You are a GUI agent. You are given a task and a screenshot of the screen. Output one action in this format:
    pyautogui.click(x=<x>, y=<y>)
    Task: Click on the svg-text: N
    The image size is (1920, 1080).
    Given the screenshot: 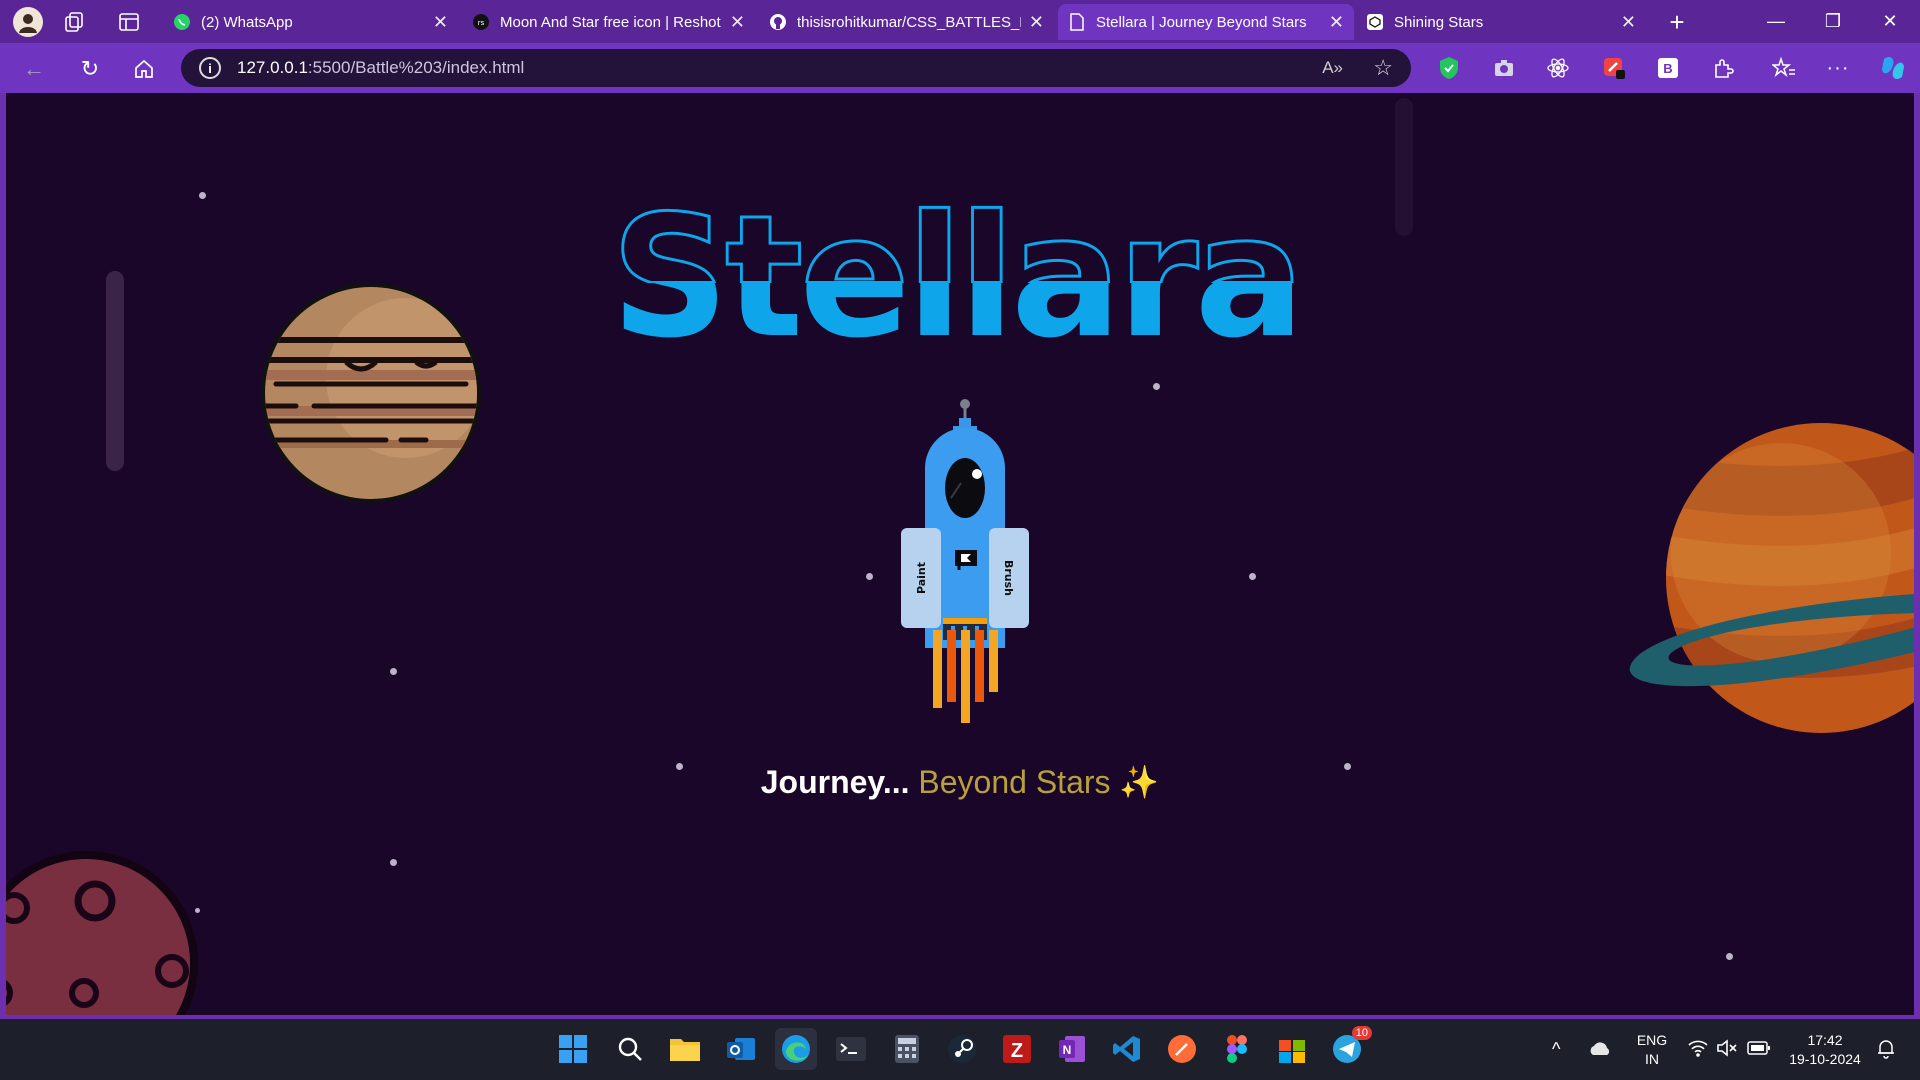 What is the action you would take?
    pyautogui.click(x=1067, y=1050)
    